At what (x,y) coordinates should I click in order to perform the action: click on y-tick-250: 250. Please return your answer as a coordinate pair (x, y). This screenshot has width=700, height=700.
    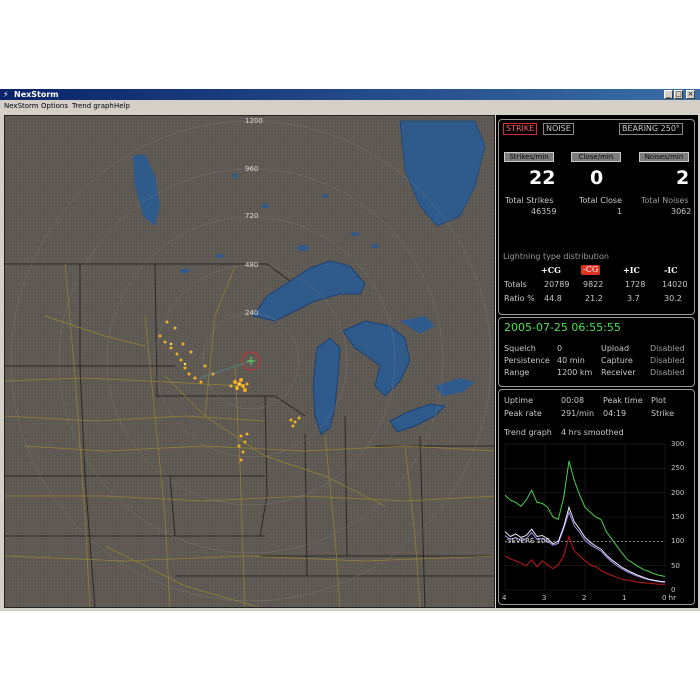
    Looking at the image, I should click on (678, 468).